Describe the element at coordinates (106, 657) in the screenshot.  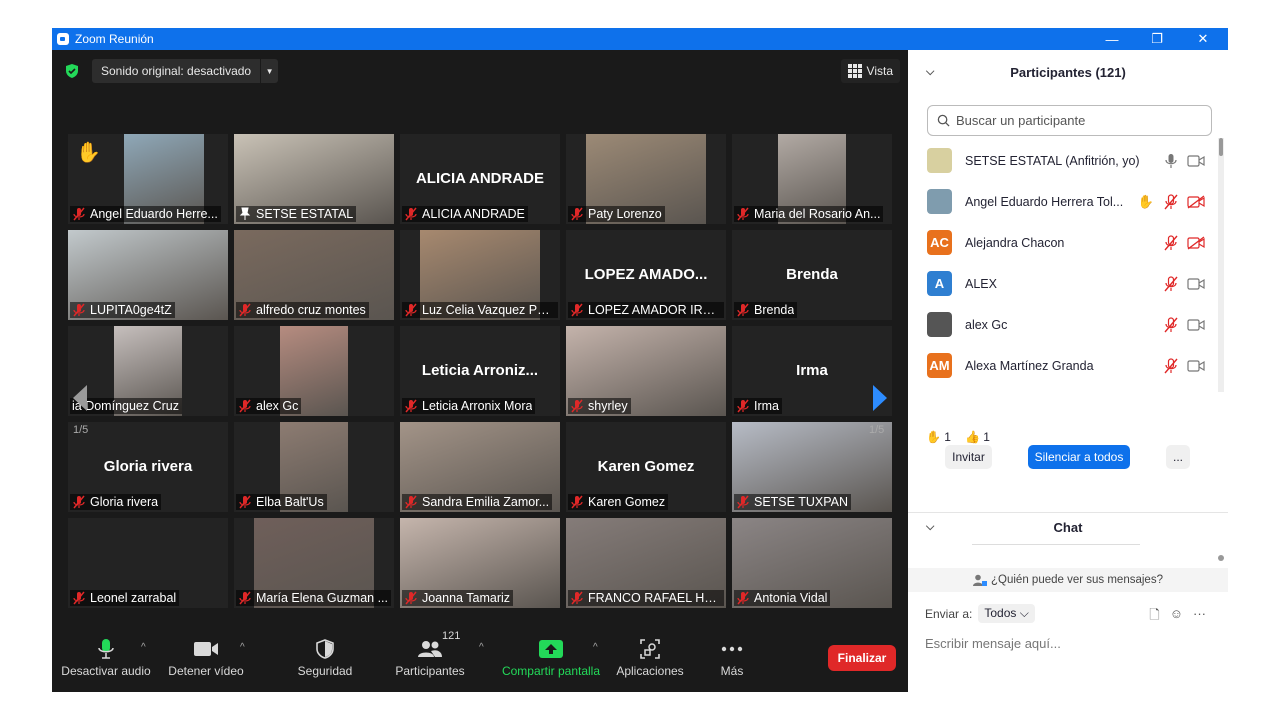
I see `mute-audio-button: Desactivar audio` at that location.